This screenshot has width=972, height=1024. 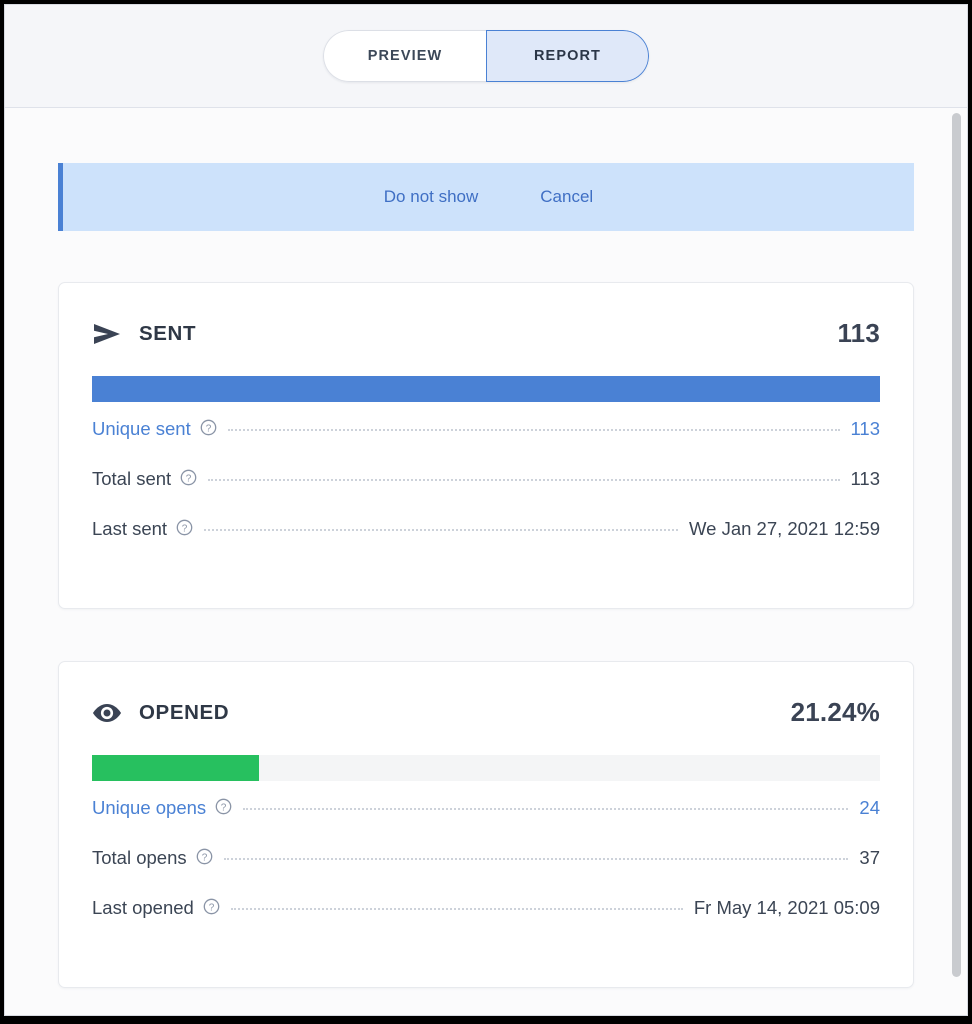 I want to click on tab-report: REPORT, so click(x=567, y=56).